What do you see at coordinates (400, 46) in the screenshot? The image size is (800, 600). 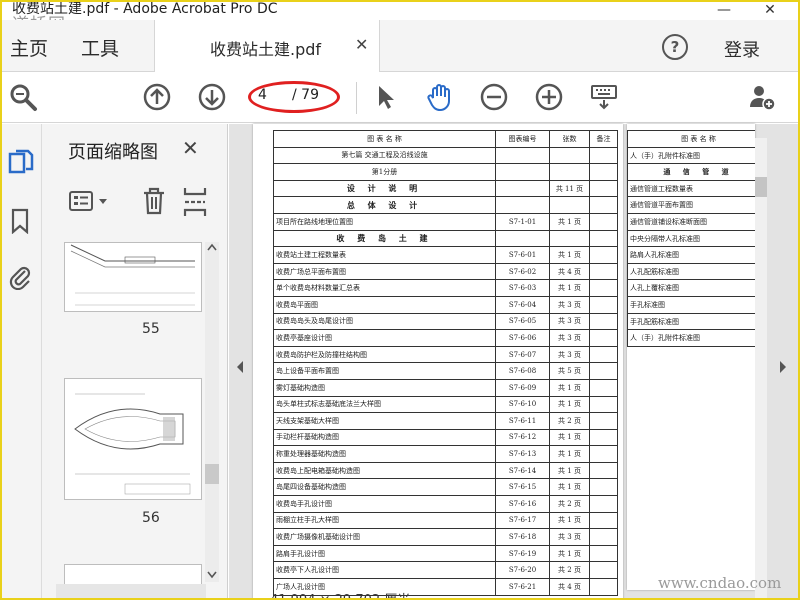 I see `tab-bar: 主页 工具 收费站土建.pdf ✕ ? 登录` at bounding box center [400, 46].